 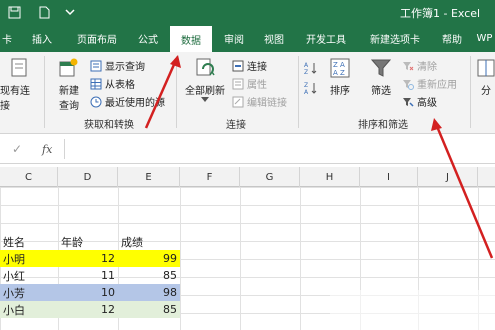 I want to click on sort-descending-button: ZA, so click(x=311, y=87).